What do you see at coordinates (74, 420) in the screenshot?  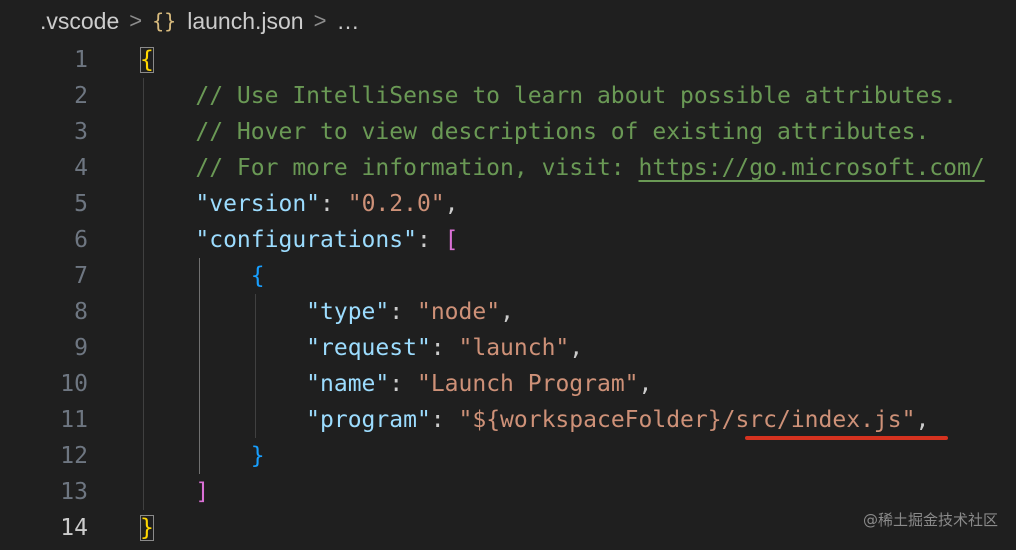 I see `line-number: 11` at bounding box center [74, 420].